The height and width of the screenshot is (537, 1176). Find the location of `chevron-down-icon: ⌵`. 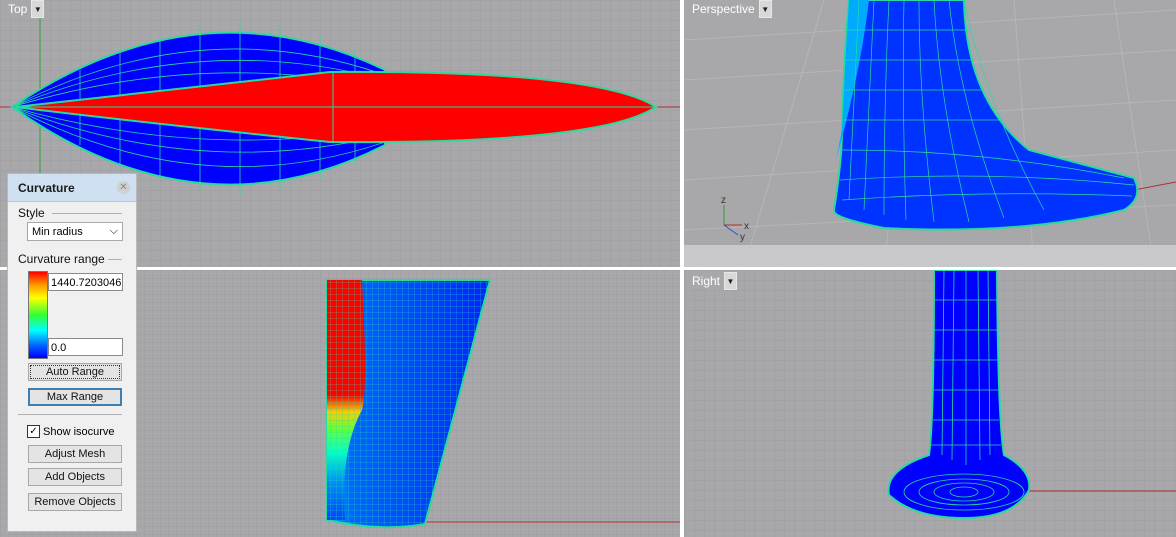

chevron-down-icon: ⌵ is located at coordinates (113, 231).